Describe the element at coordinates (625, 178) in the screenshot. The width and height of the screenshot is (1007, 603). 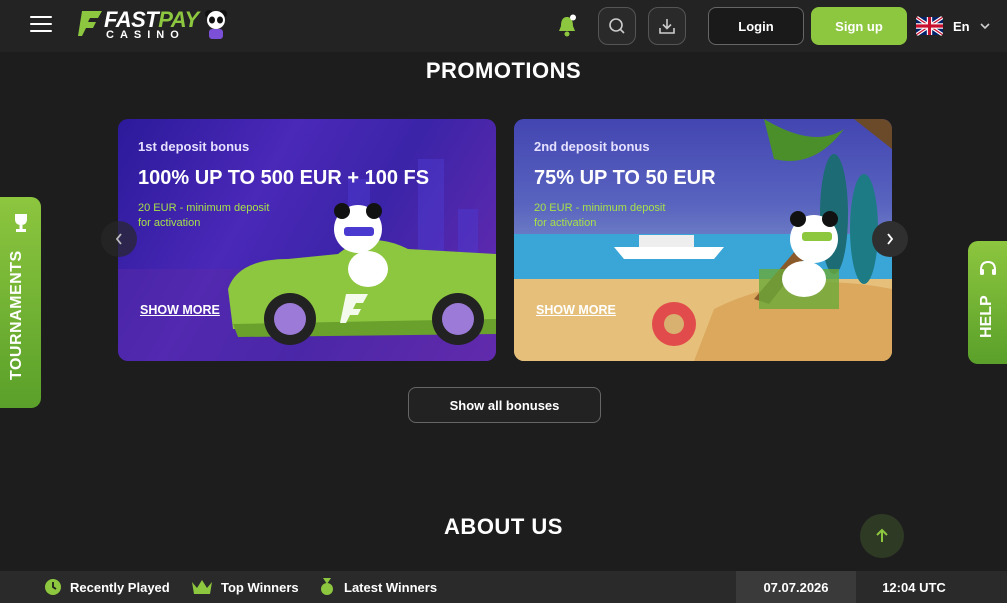
I see `card-title: 75% UP TO 50 EUR` at that location.